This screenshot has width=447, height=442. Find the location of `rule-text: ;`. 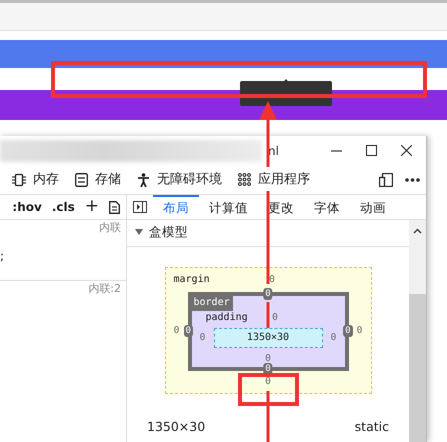

rule-text: ; is located at coordinates (2, 256).